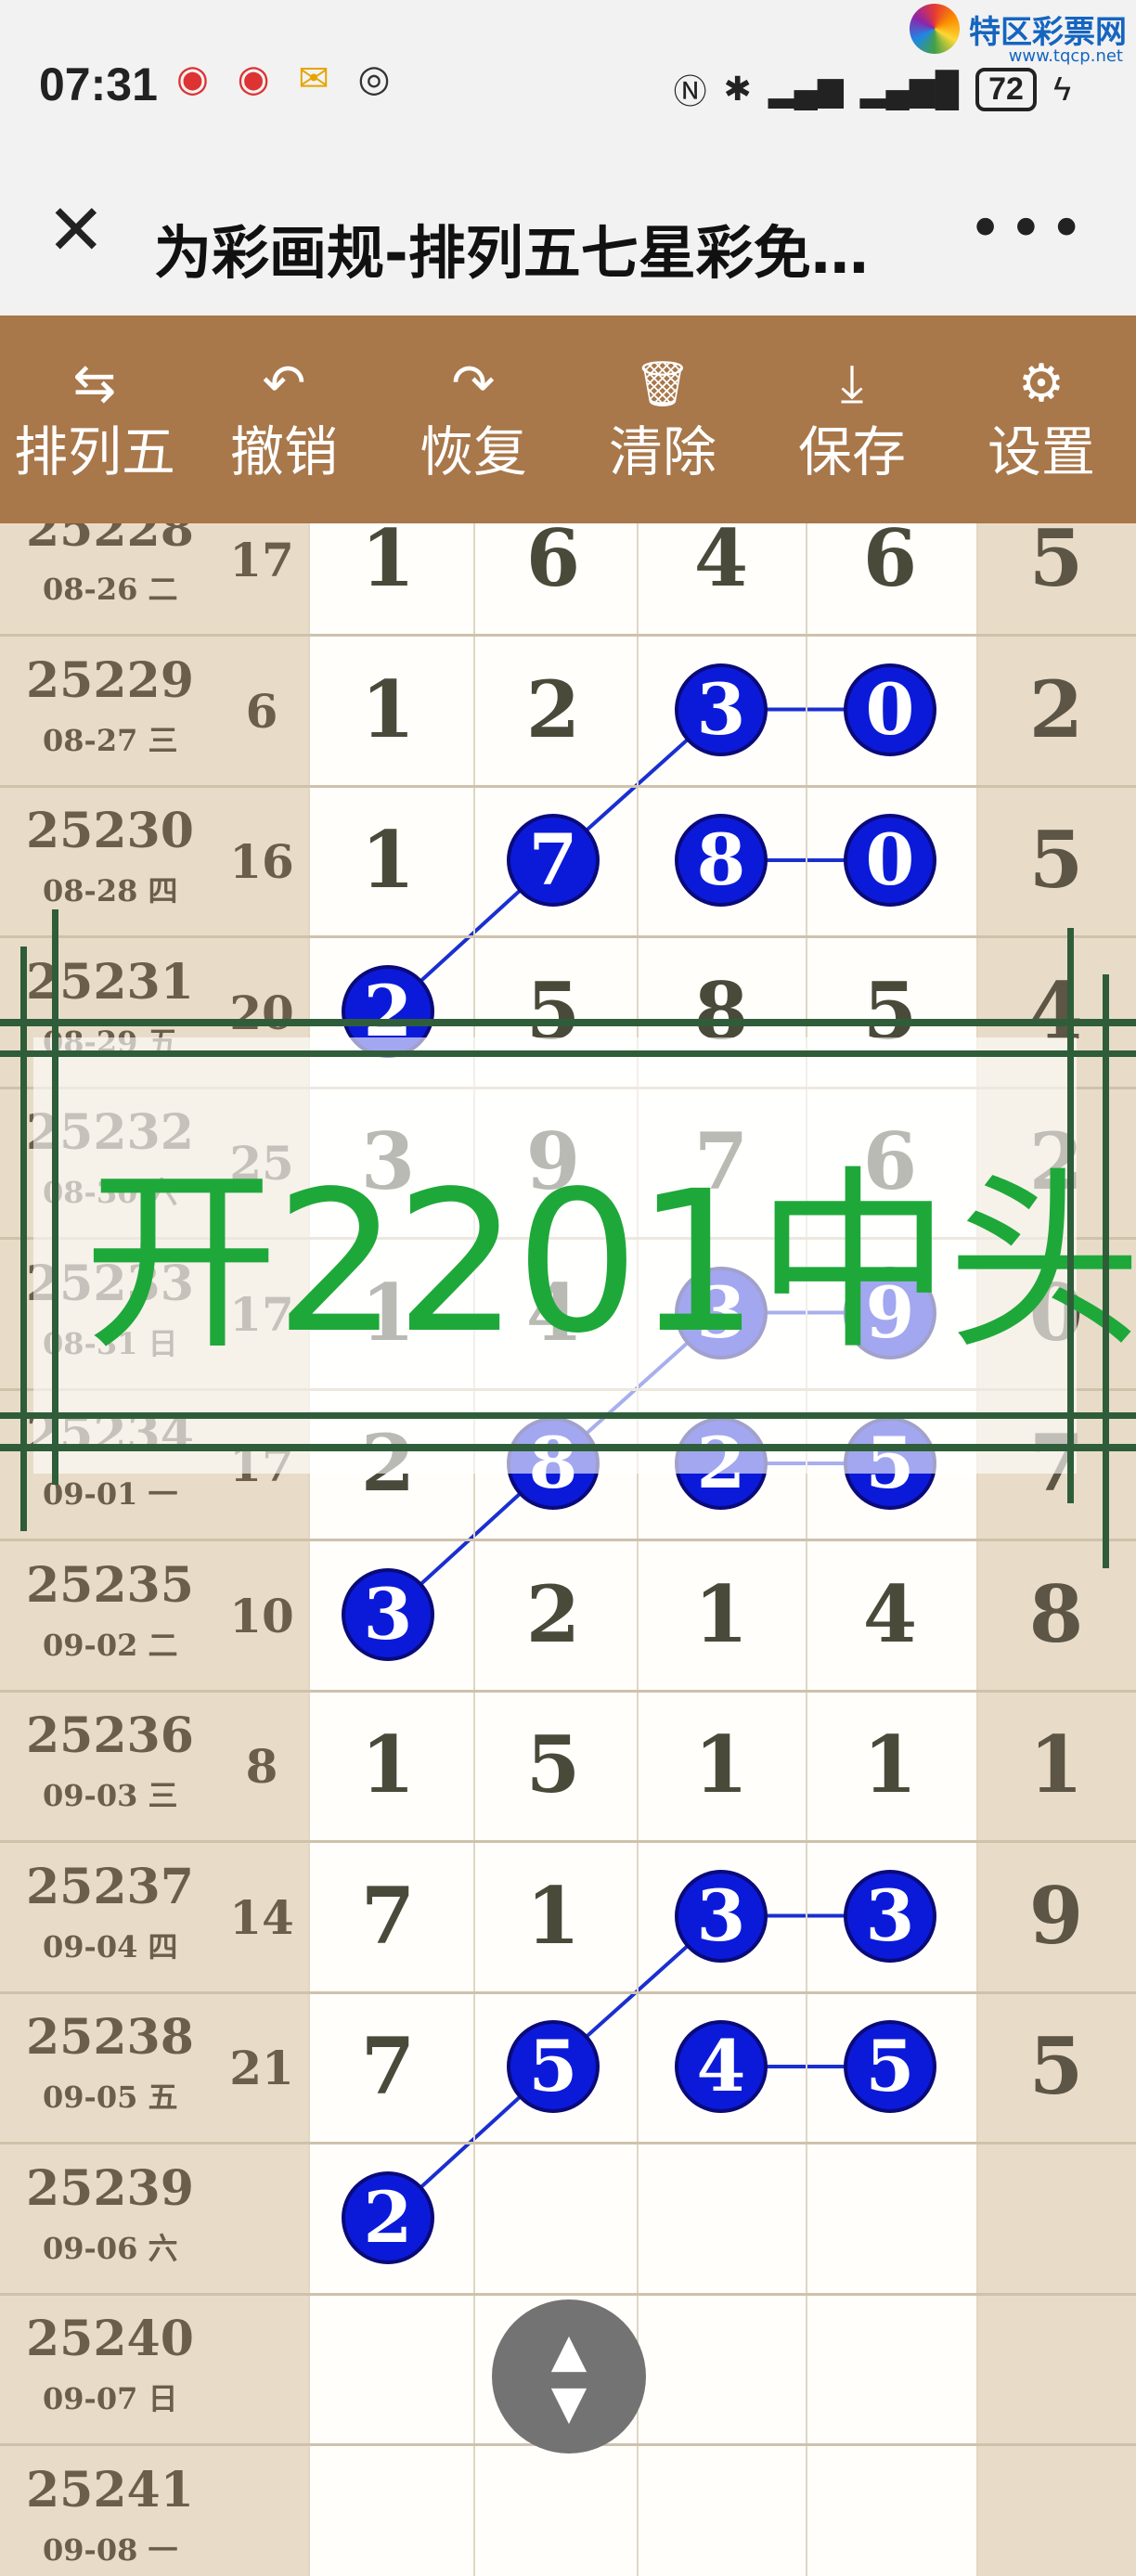 This screenshot has width=1136, height=2576. What do you see at coordinates (110, 740) in the screenshot?
I see `issue-date: 08-27 三` at bounding box center [110, 740].